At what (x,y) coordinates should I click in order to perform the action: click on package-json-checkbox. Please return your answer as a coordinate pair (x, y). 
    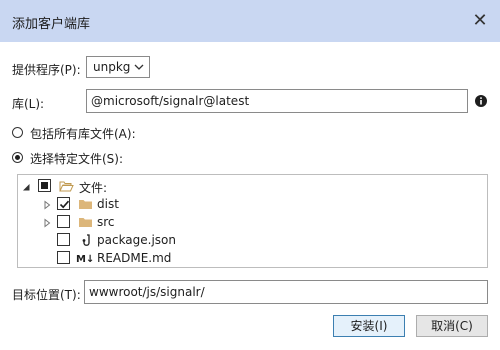
    Looking at the image, I should click on (63, 239).